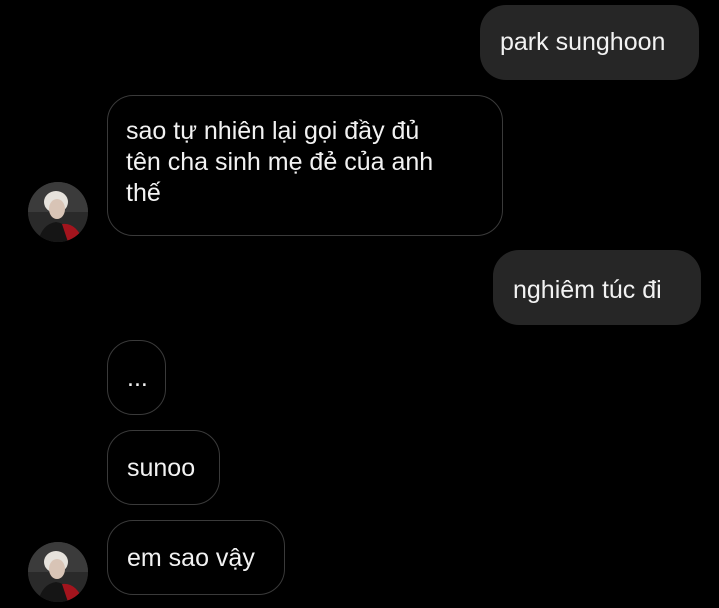 This screenshot has height=608, width=719. I want to click on message-text-line: sao tự nhiên lại gọi đầy đủ, so click(273, 131).